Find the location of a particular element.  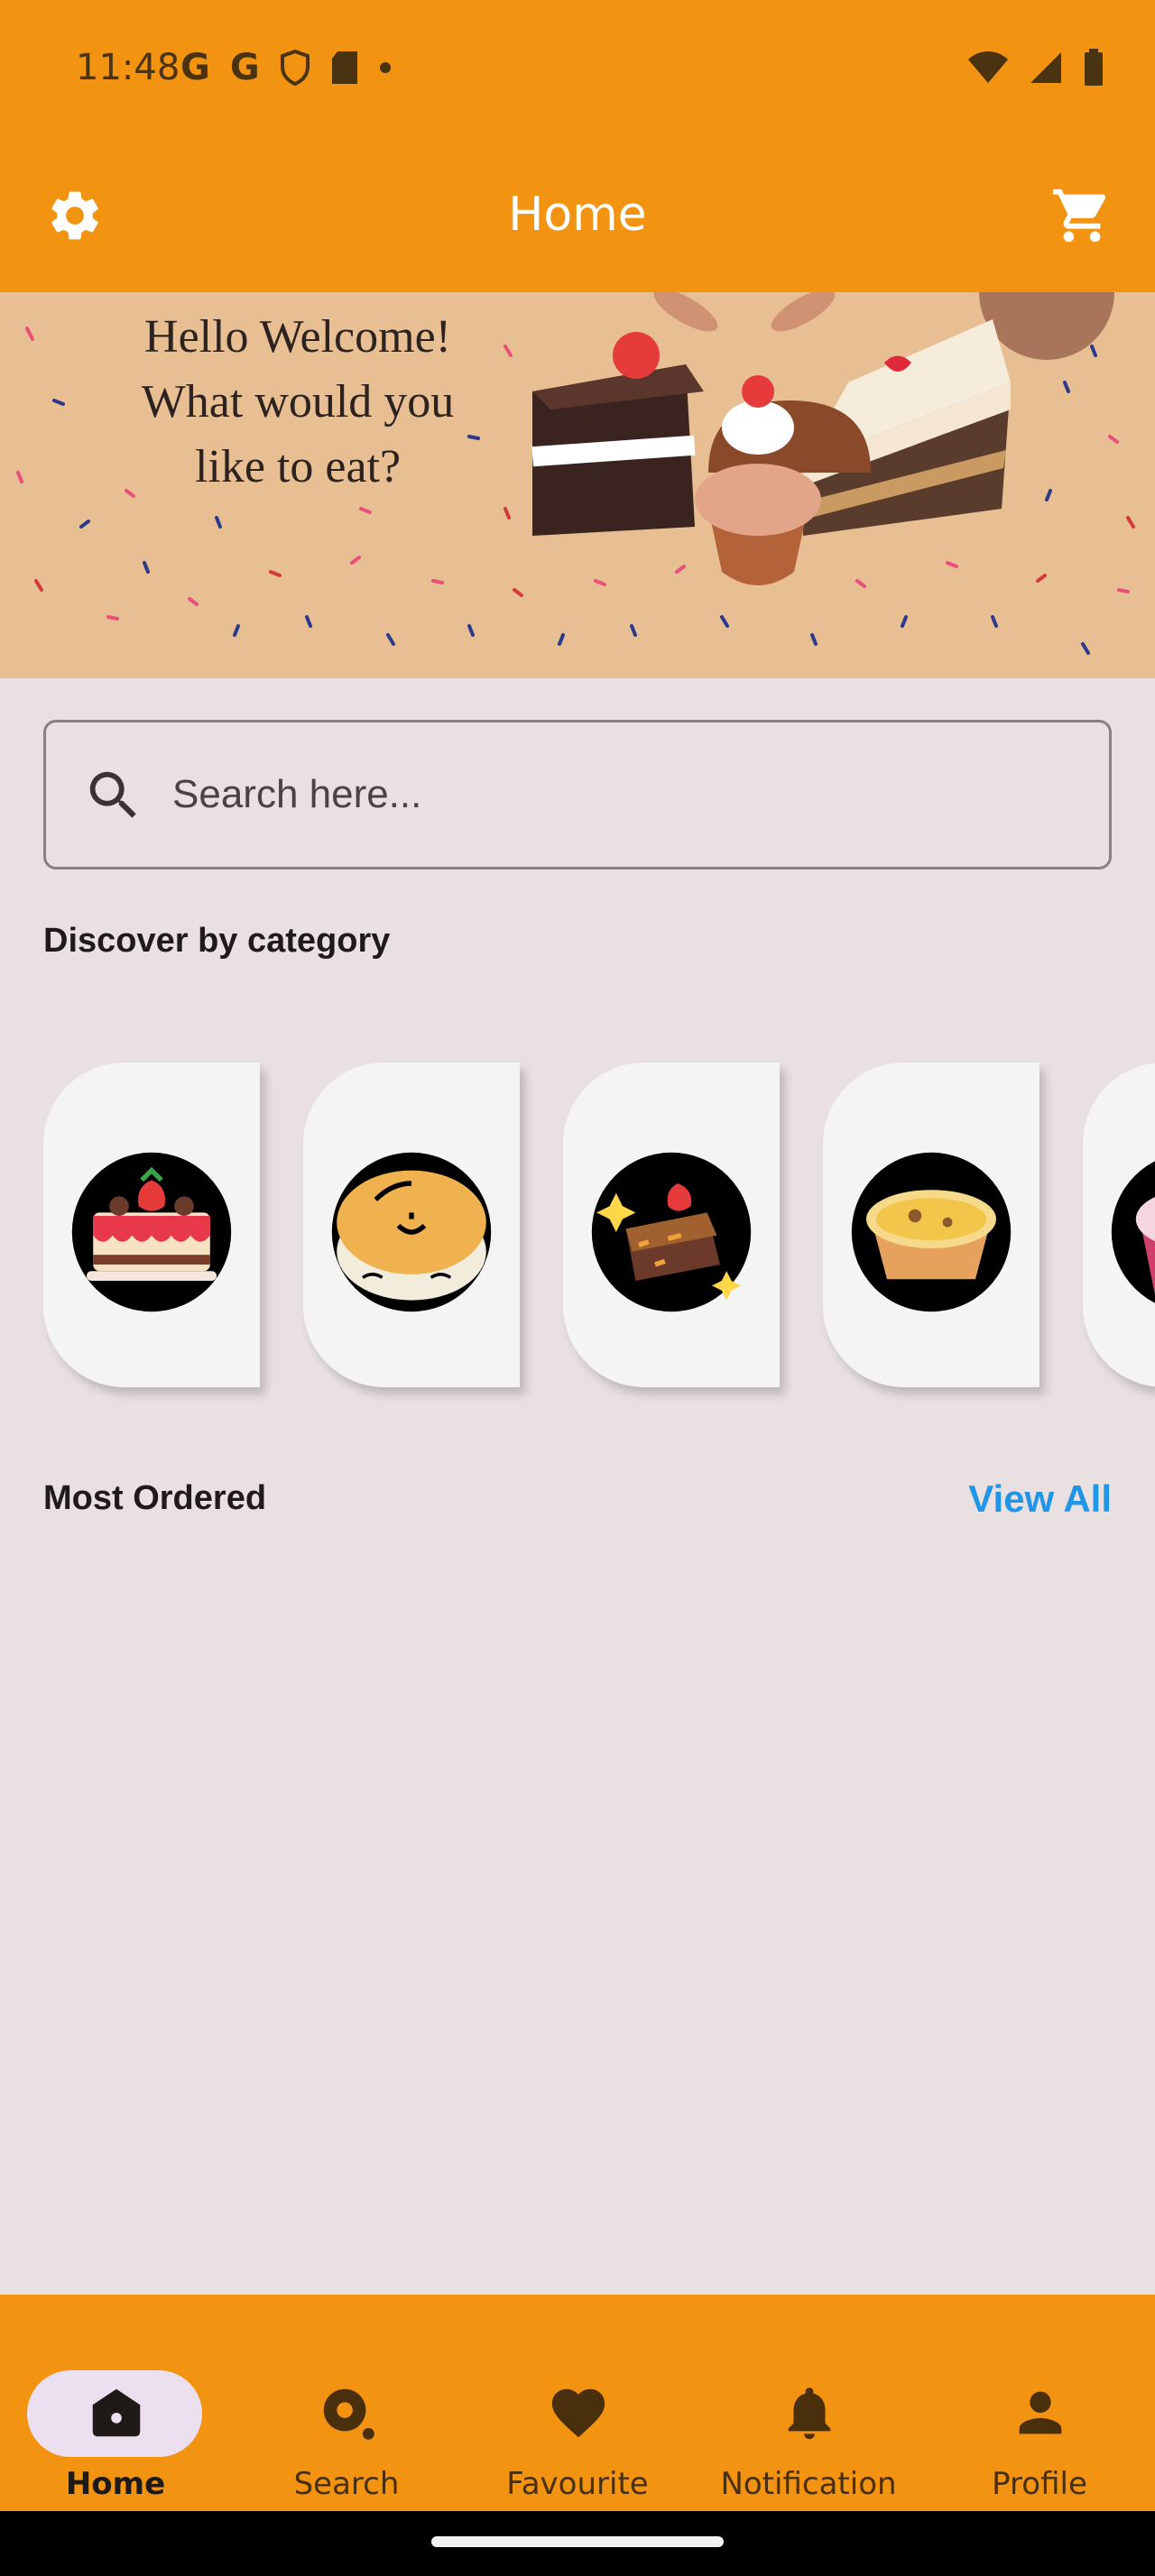

home-icon is located at coordinates (116, 2413).